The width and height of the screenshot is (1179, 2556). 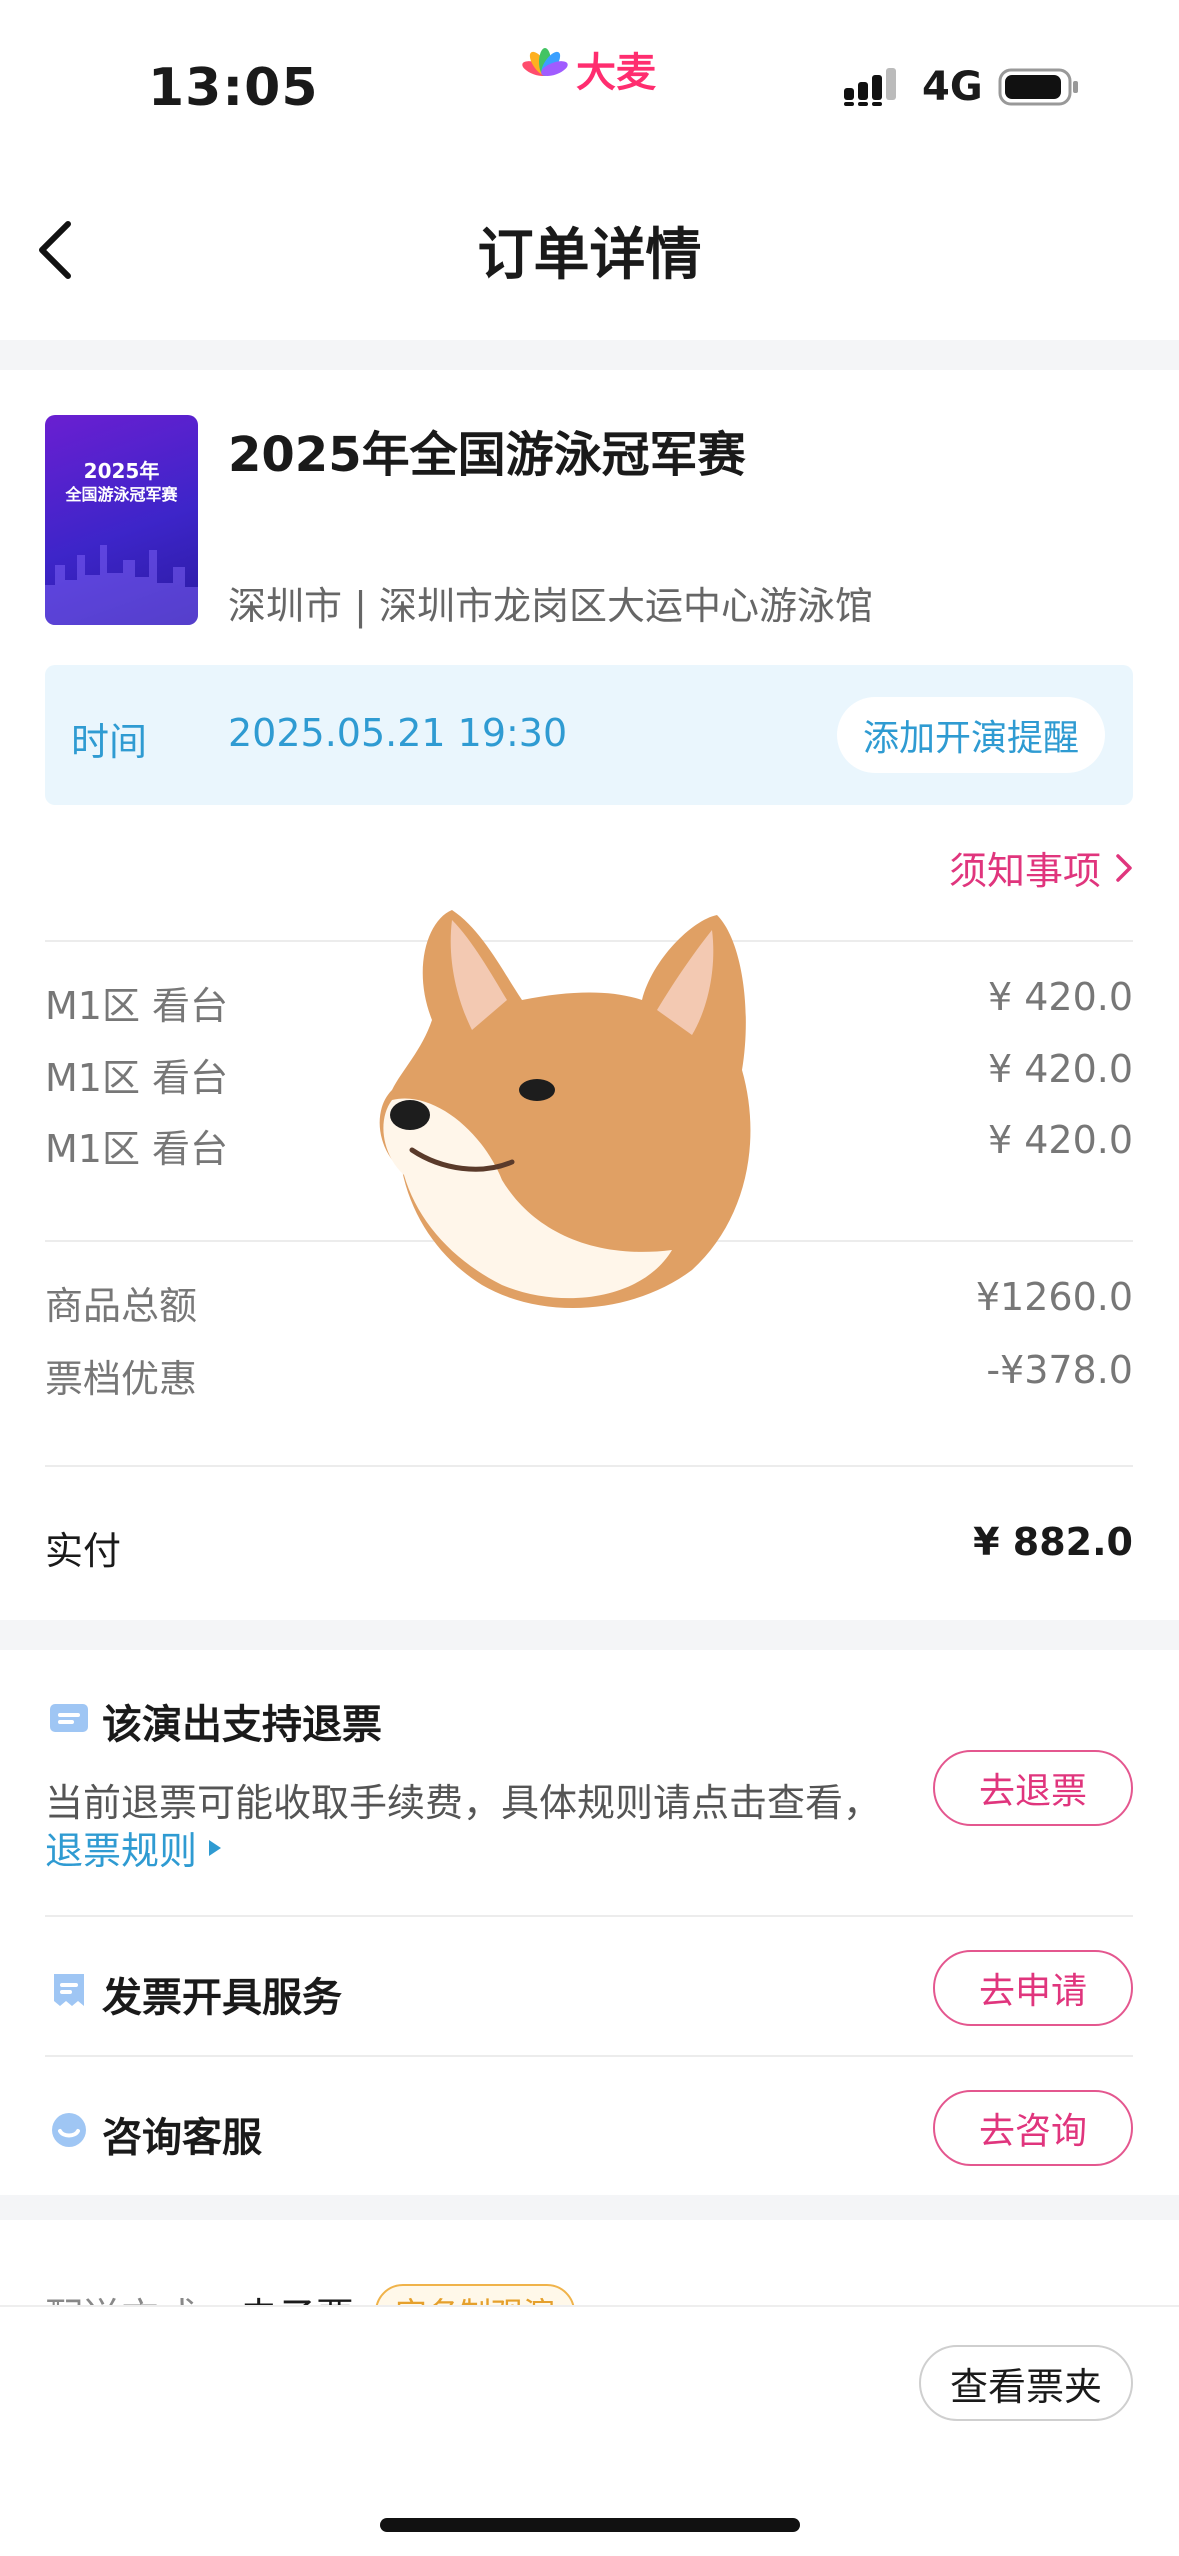 I want to click on discount-row: 票档优惠 -¥378.0, so click(x=589, y=1375).